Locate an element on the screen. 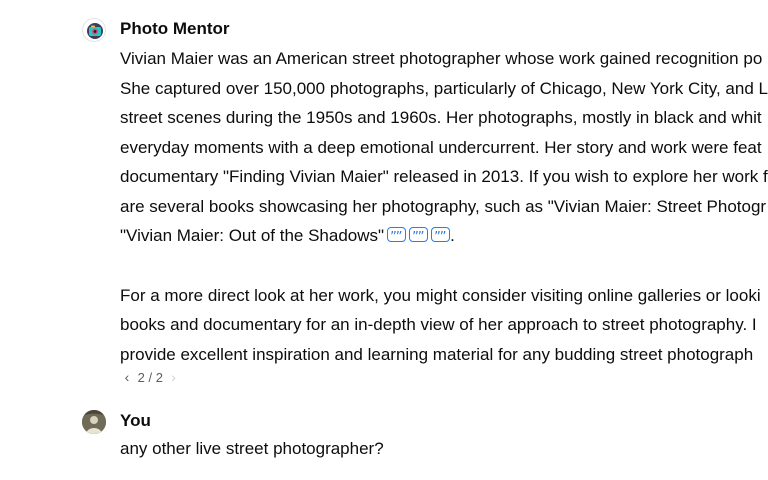 The width and height of the screenshot is (768, 480). response-line-with-citations: "Vivian Maier: Out of the Shadows". is located at coordinates (444, 237).